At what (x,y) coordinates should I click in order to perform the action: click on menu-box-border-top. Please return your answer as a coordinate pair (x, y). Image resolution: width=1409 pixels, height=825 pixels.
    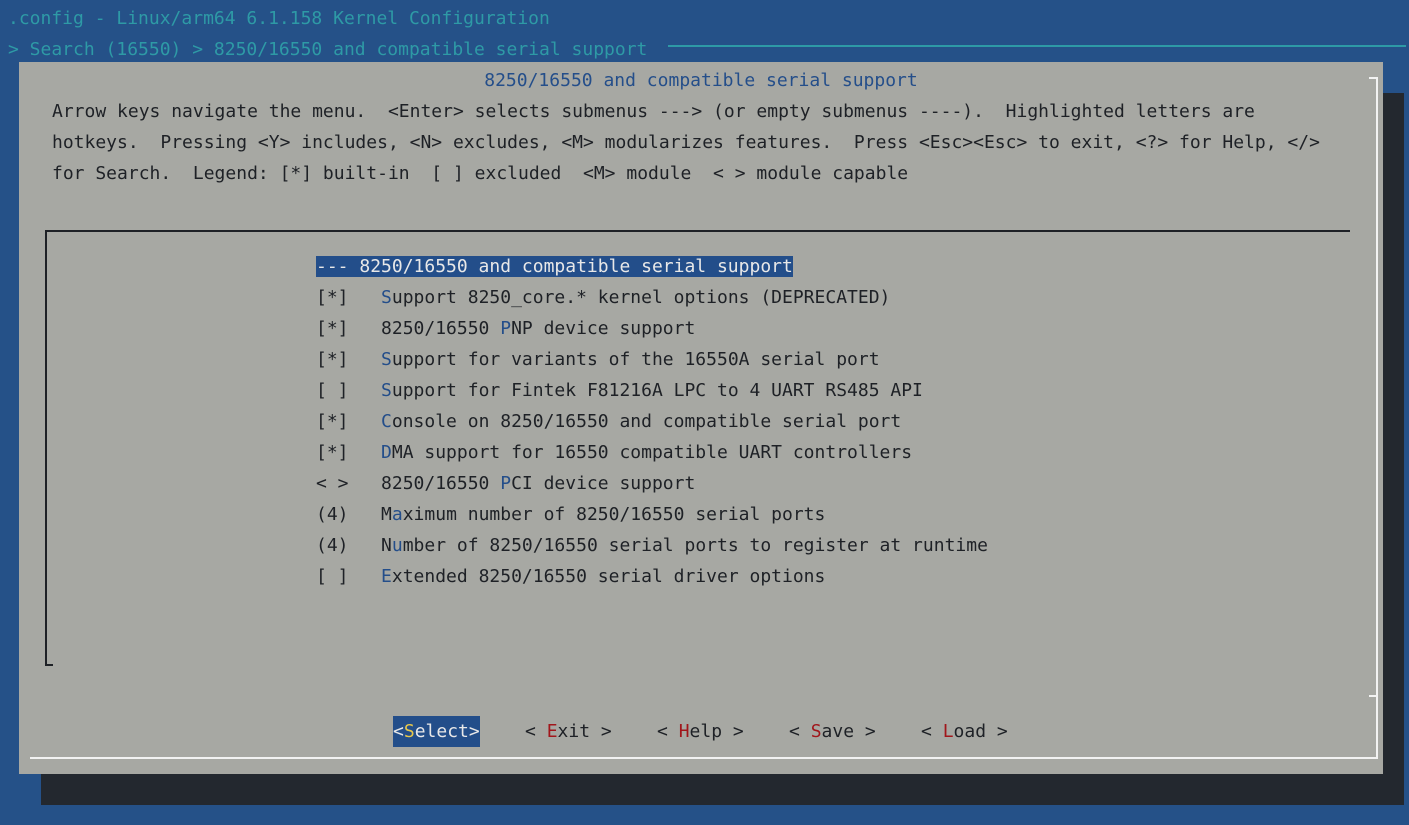
    Looking at the image, I should click on (697, 231).